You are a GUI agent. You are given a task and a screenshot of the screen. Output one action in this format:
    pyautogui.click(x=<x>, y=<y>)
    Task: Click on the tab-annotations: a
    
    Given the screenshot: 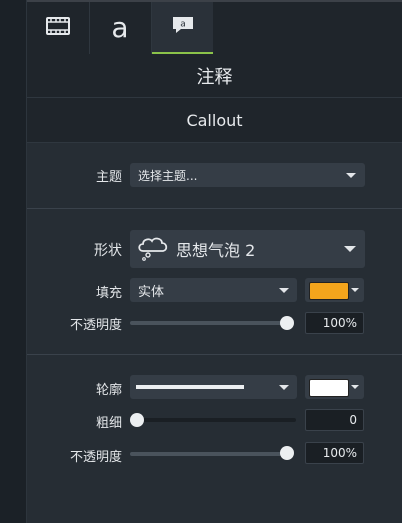 What is the action you would take?
    pyautogui.click(x=182, y=28)
    